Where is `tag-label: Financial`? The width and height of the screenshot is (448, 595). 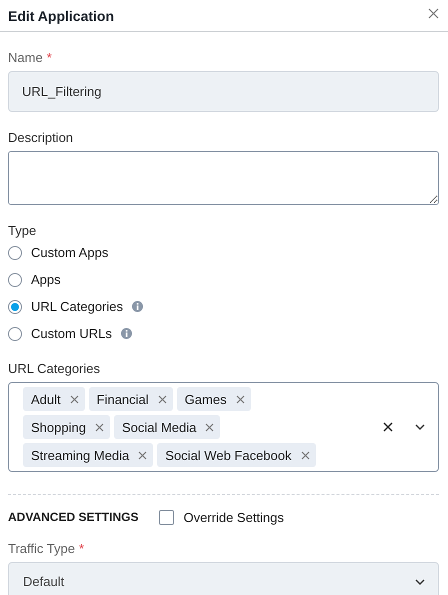
tag-label: Financial is located at coordinates (122, 399).